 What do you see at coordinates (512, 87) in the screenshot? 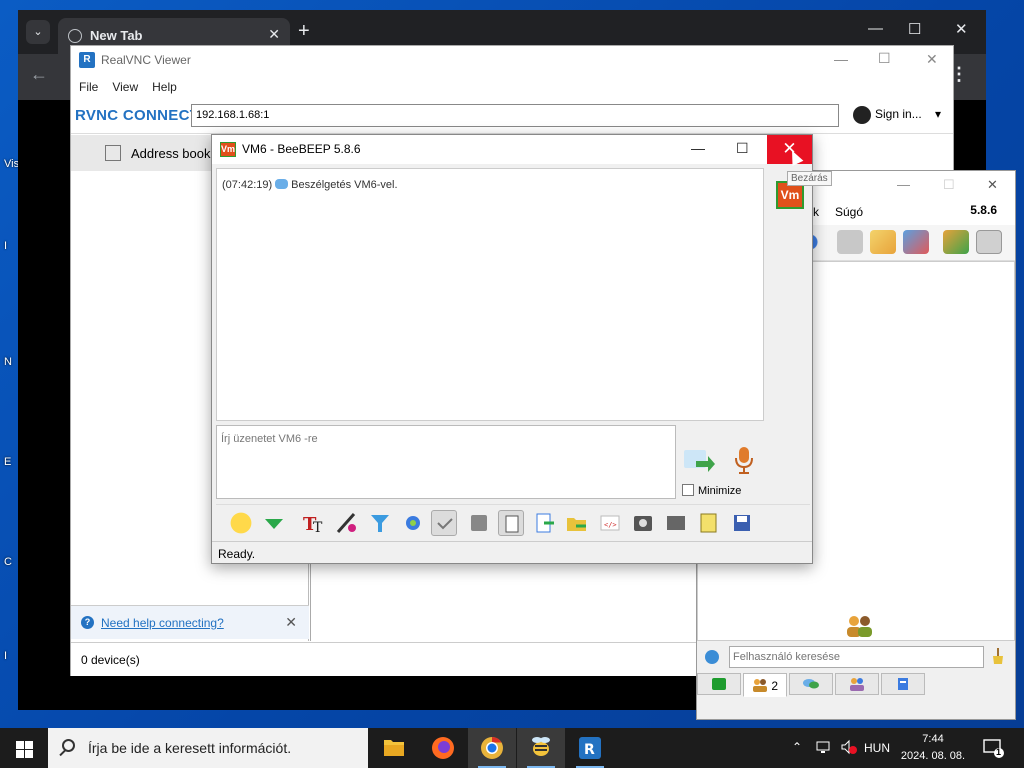
I see `vnc-menubar: File View Help` at bounding box center [512, 87].